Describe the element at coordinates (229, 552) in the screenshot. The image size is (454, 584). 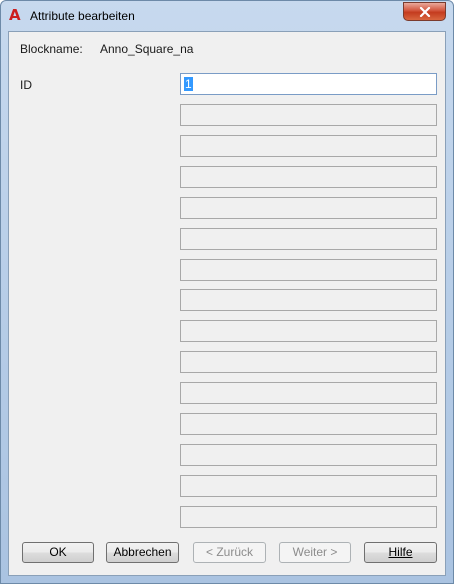
I see `back-button: < Zurück` at that location.